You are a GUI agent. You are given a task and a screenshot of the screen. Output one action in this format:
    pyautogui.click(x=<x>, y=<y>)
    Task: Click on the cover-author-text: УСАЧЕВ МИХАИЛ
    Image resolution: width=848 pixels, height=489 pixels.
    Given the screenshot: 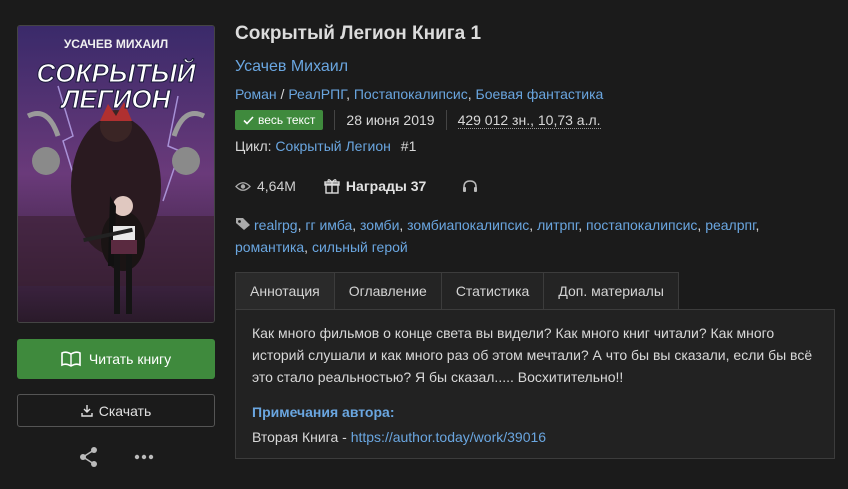 What is the action you would take?
    pyautogui.click(x=116, y=44)
    